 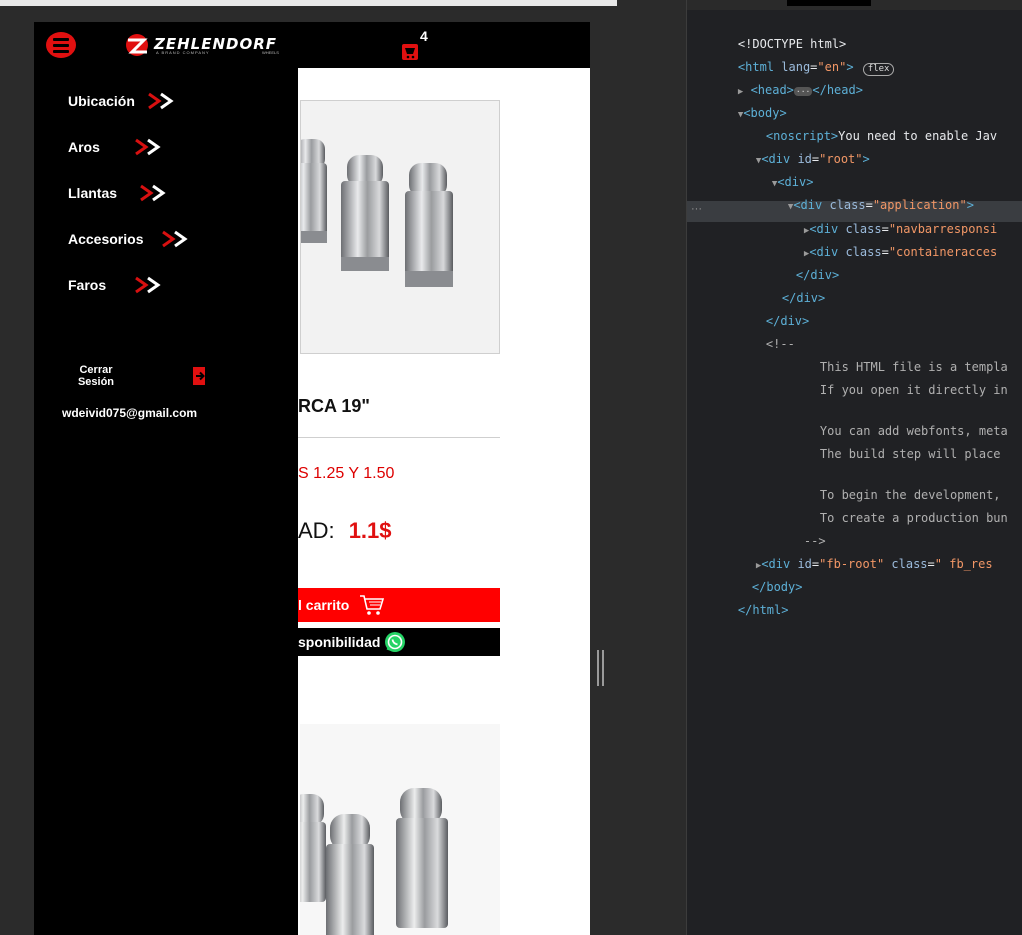 What do you see at coordinates (837, 90) in the screenshot?
I see `tag-text: </head>` at bounding box center [837, 90].